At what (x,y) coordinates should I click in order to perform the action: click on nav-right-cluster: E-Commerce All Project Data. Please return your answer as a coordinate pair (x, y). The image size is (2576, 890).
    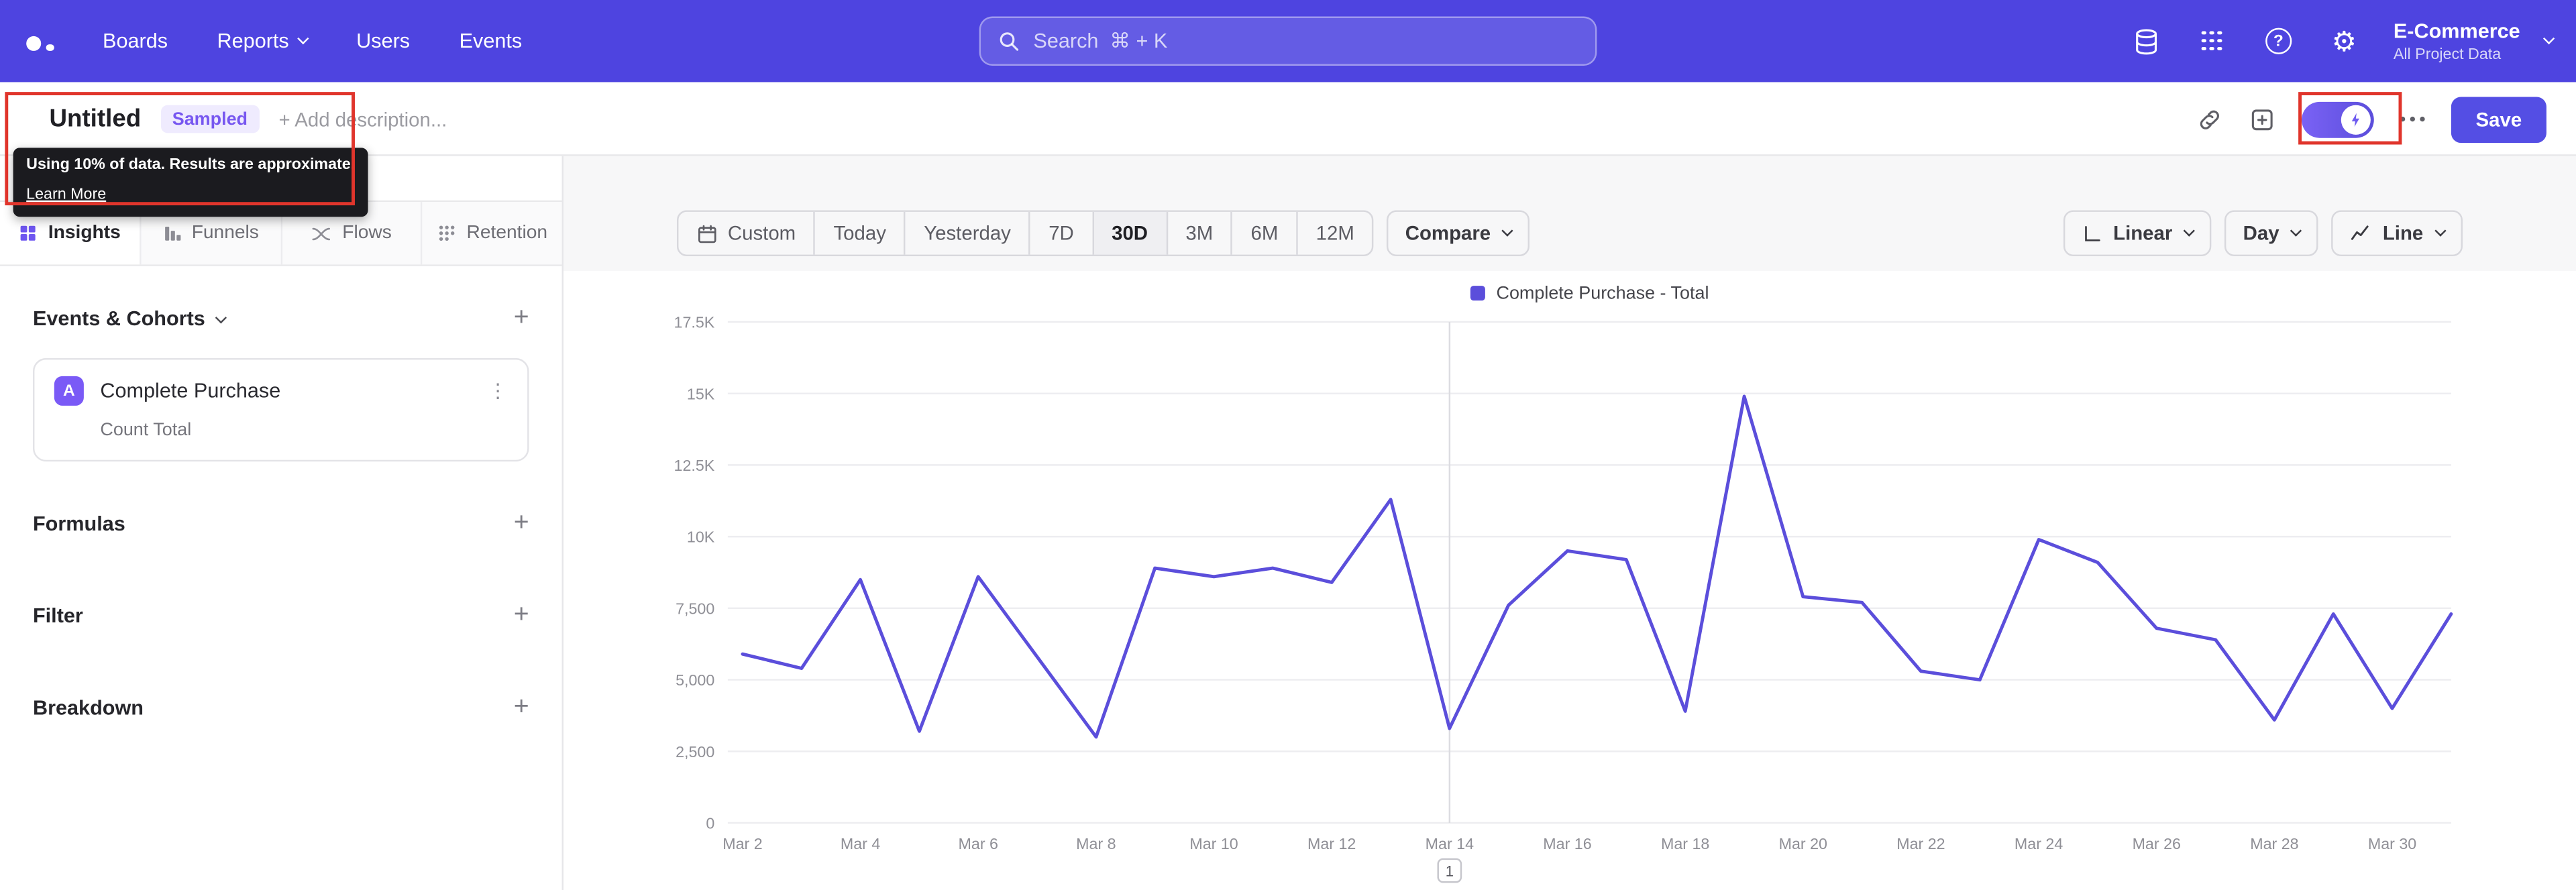
    Looking at the image, I should click on (2343, 41).